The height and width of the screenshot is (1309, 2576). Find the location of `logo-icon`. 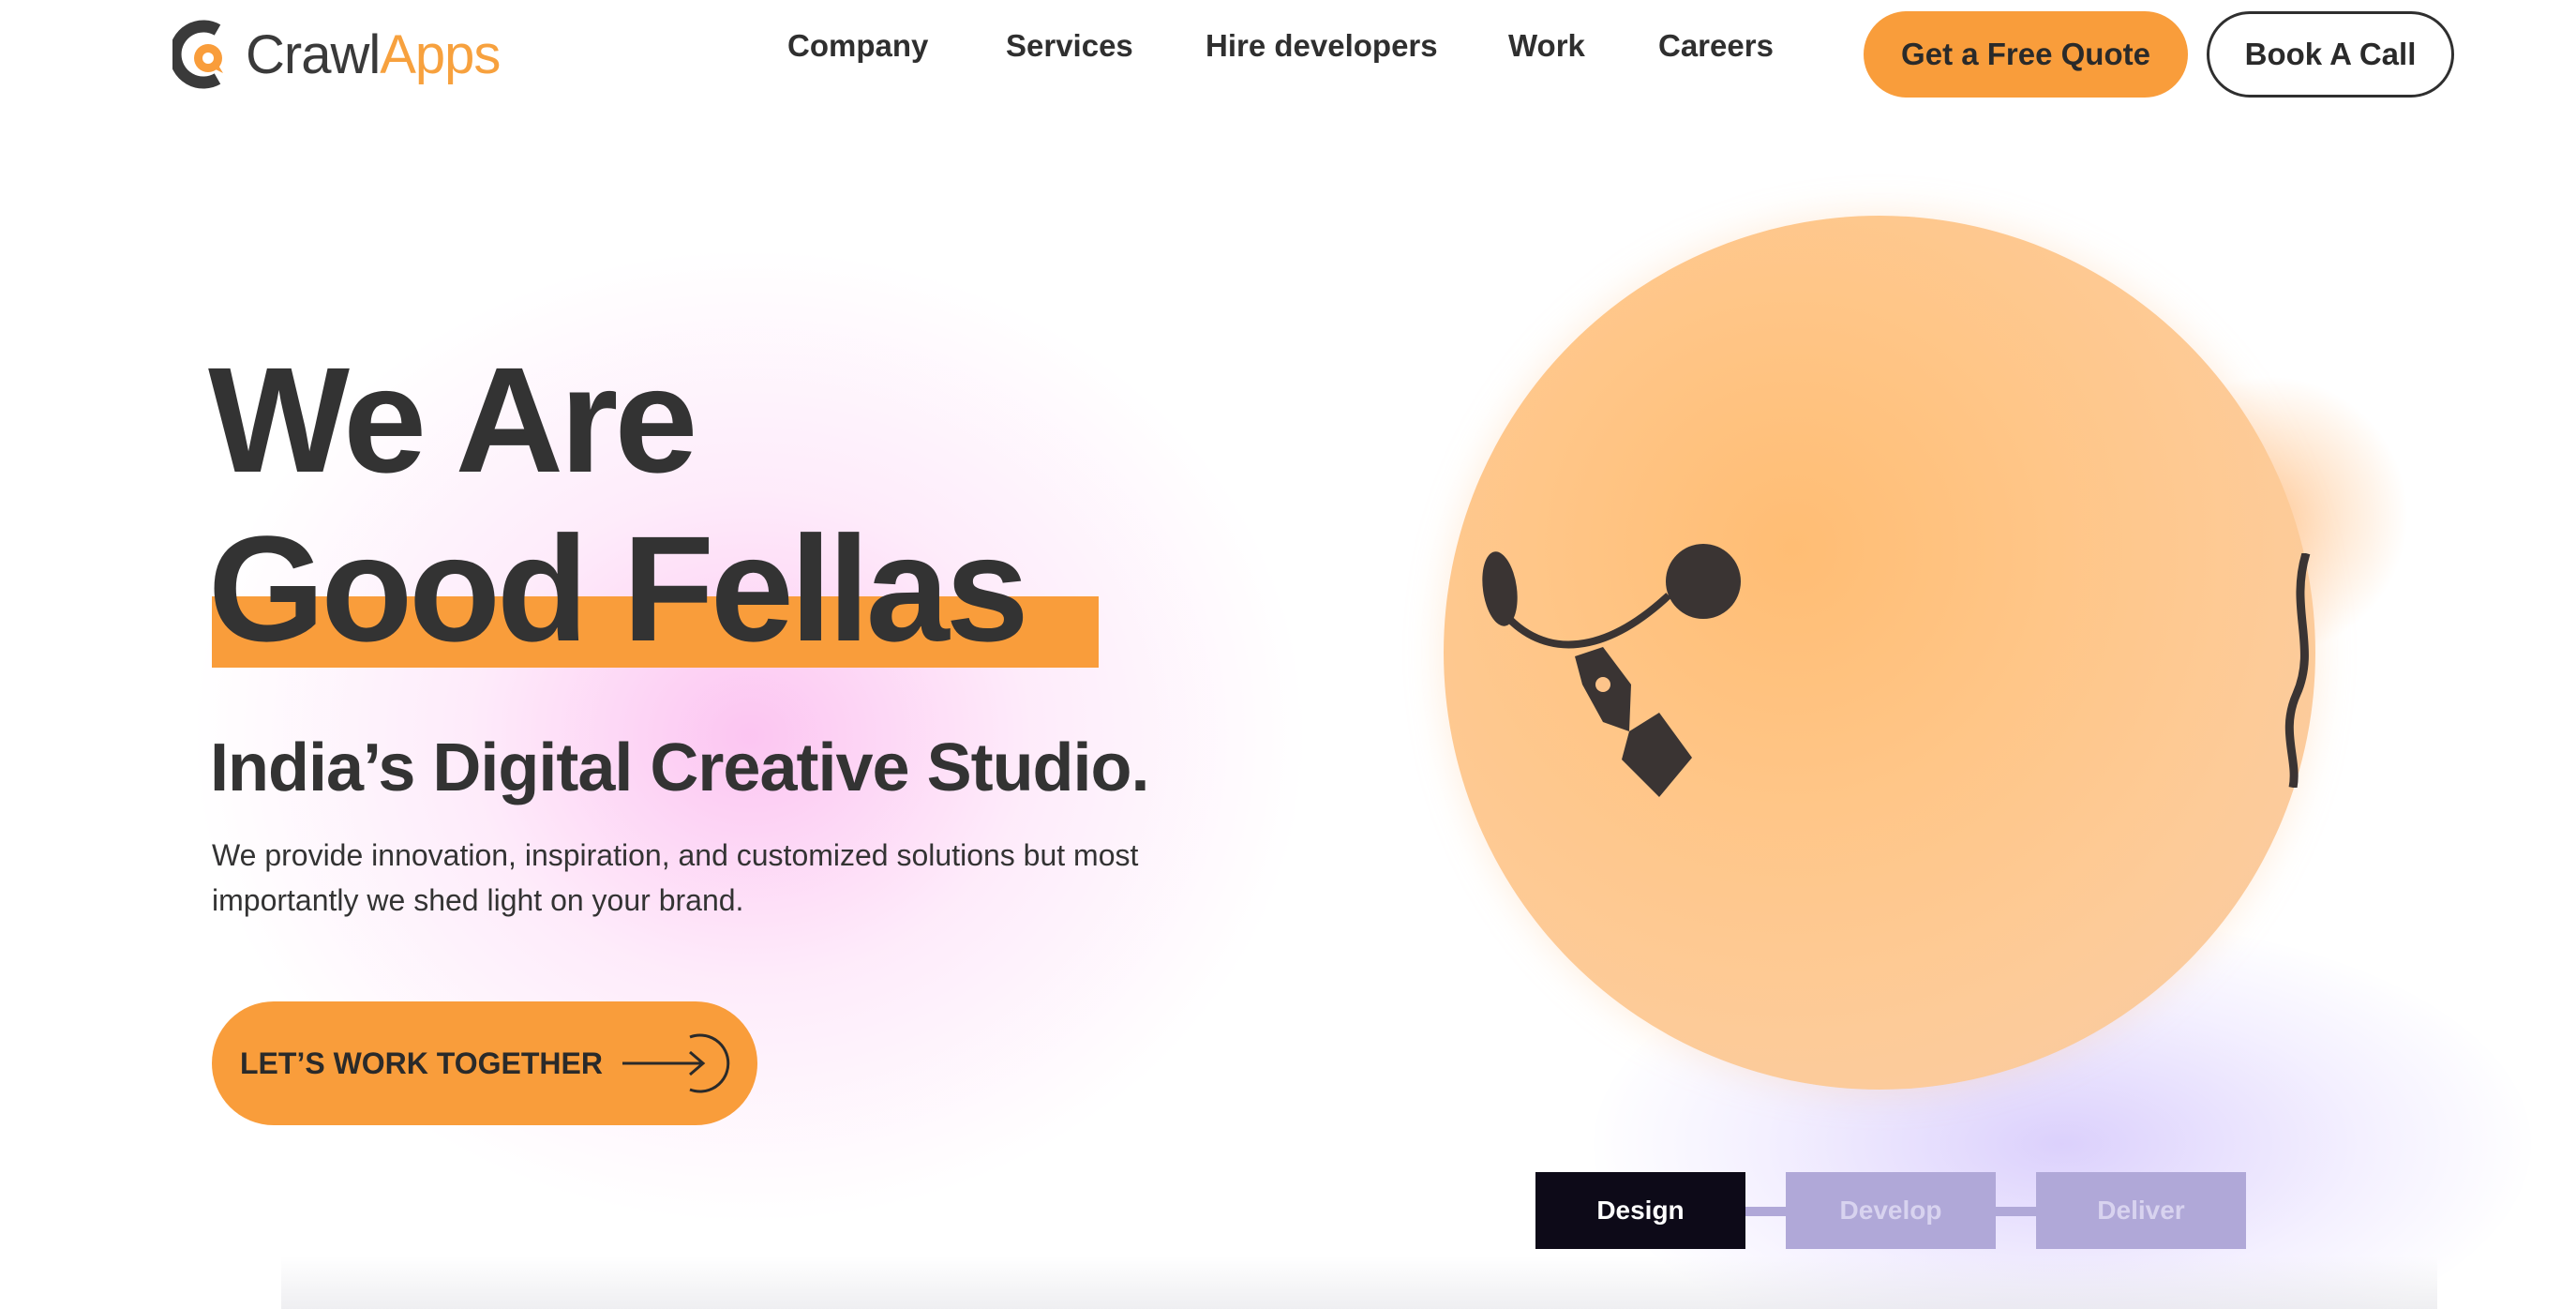

logo-icon is located at coordinates (198, 55).